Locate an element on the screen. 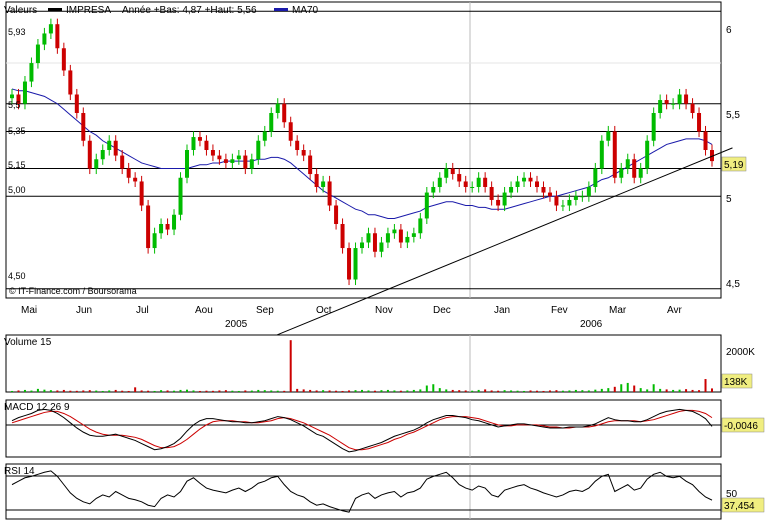  month-label: Dec is located at coordinates (442, 310).